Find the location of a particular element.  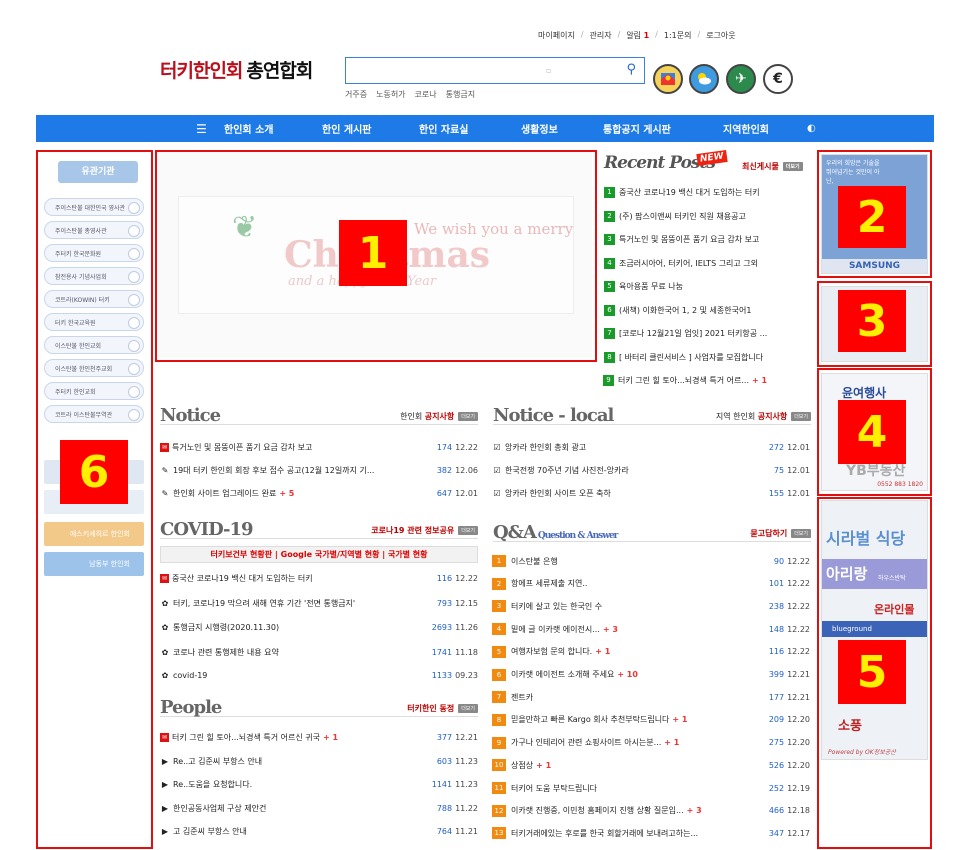

list-item: ▶ 한인공동사업체 구상 제안건 788 11.22 is located at coordinates (319, 808).